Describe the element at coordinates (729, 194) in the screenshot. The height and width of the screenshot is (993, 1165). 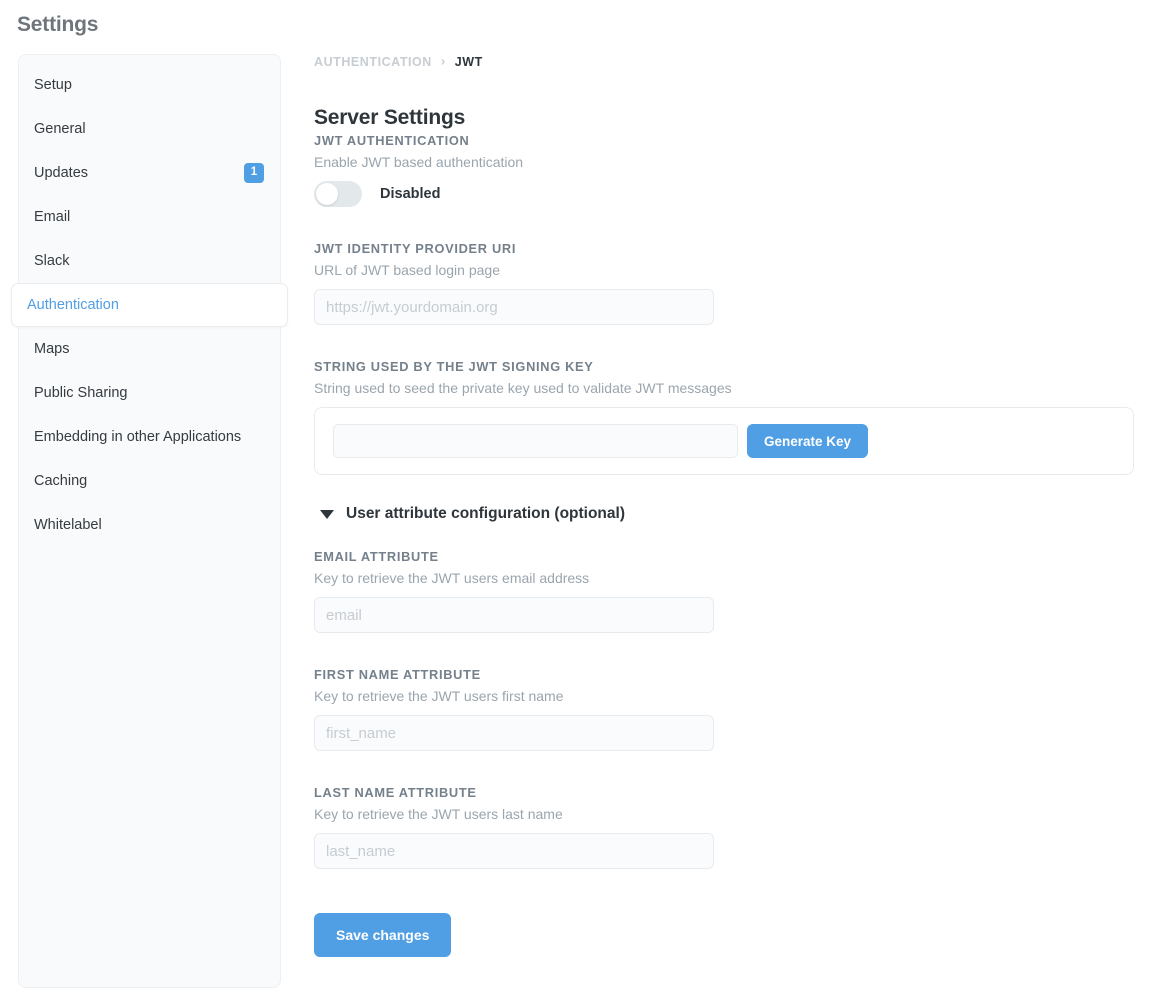
I see `jwt-auth-toggle-row: Disabled` at that location.